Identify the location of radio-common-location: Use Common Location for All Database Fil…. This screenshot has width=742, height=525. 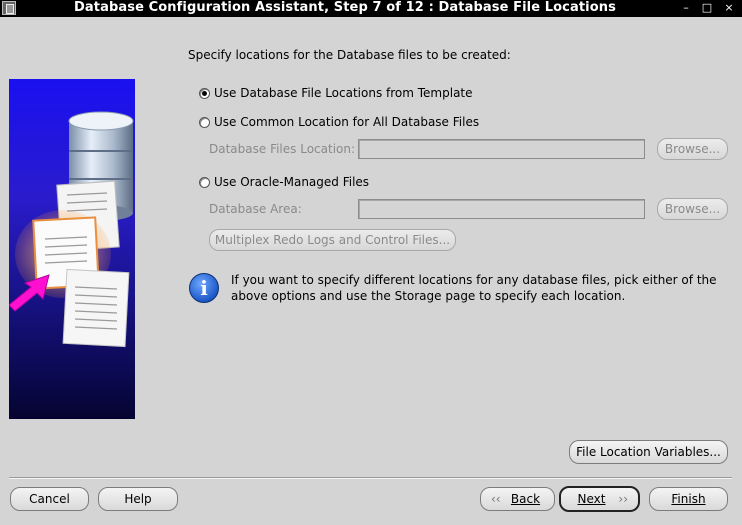
(339, 122).